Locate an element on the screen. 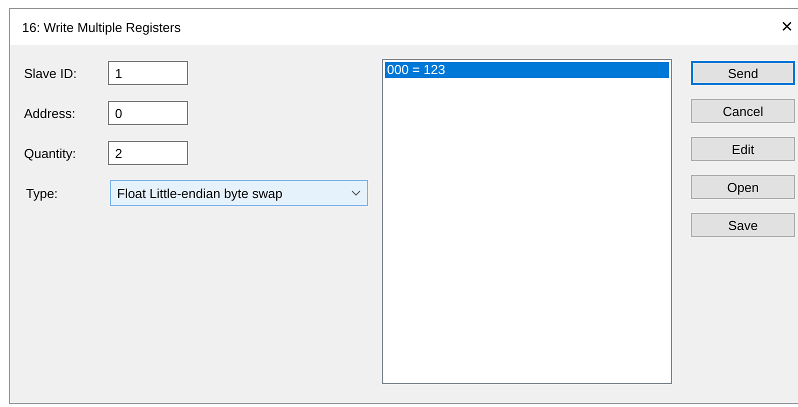 The image size is (798, 407). dialog-button: Send is located at coordinates (743, 73).